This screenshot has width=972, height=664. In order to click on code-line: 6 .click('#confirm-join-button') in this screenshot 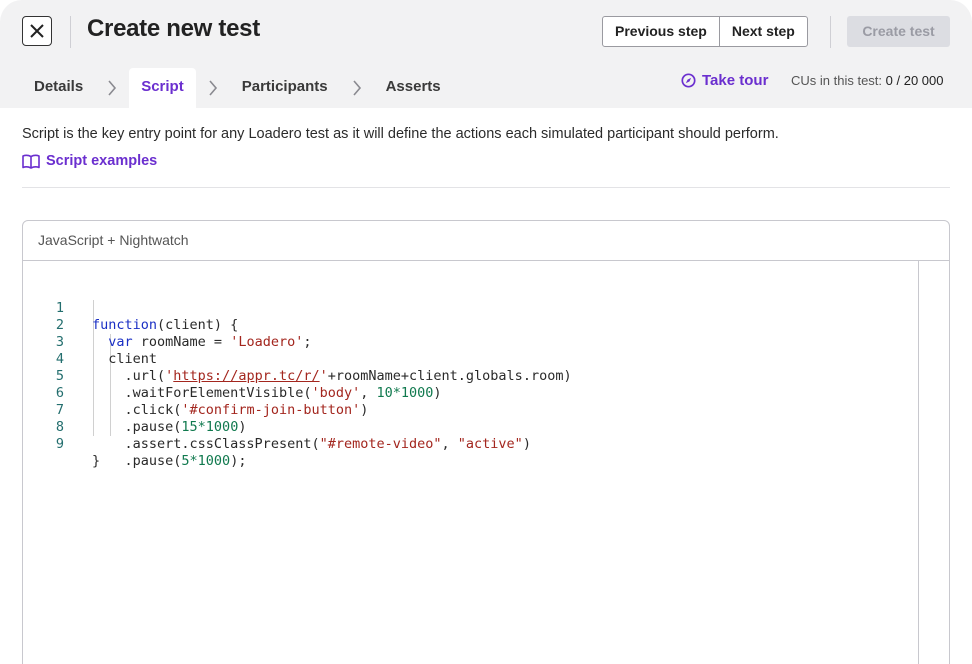, I will do `click(196, 393)`.